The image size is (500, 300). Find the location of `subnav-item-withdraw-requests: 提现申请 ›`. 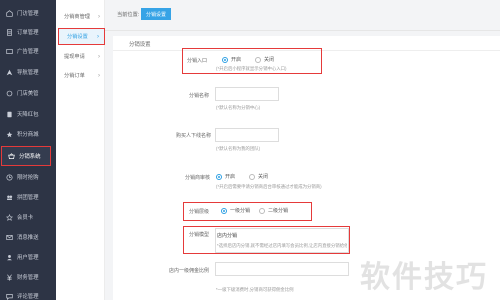

subnav-item-withdraw-requests: 提现申请 › is located at coordinates (80, 56).